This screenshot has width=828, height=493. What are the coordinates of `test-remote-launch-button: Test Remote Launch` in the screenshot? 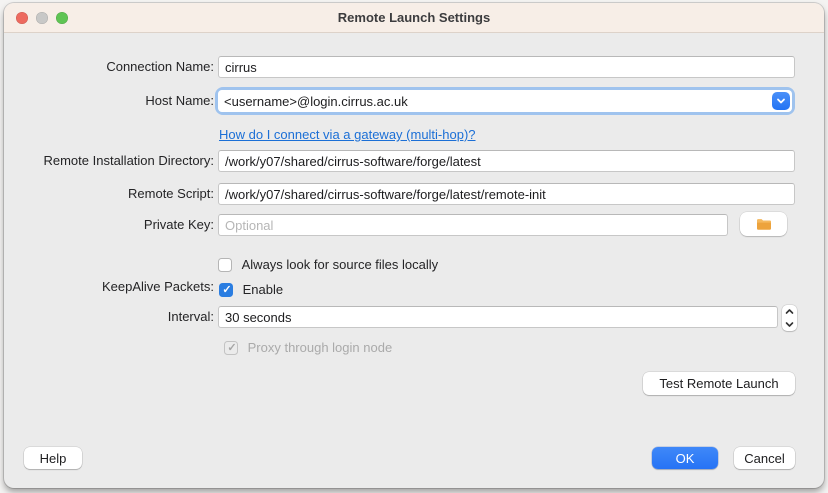 It's located at (719, 383).